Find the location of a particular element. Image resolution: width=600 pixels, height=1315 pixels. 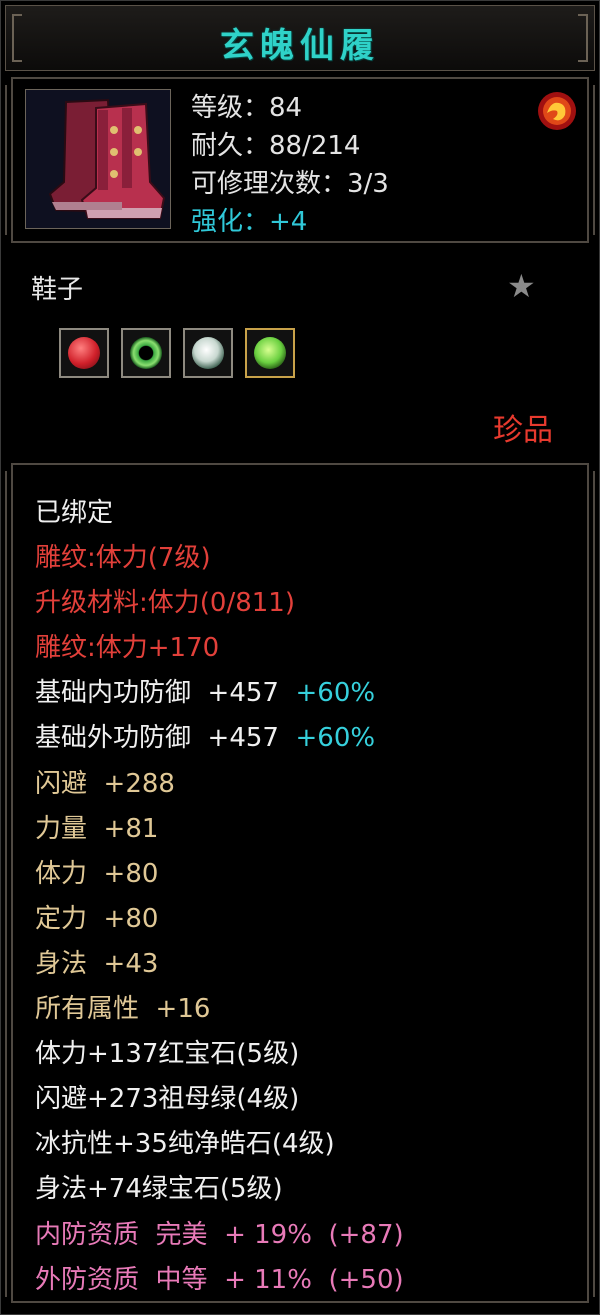

ruby-gem-icon is located at coordinates (84, 353).